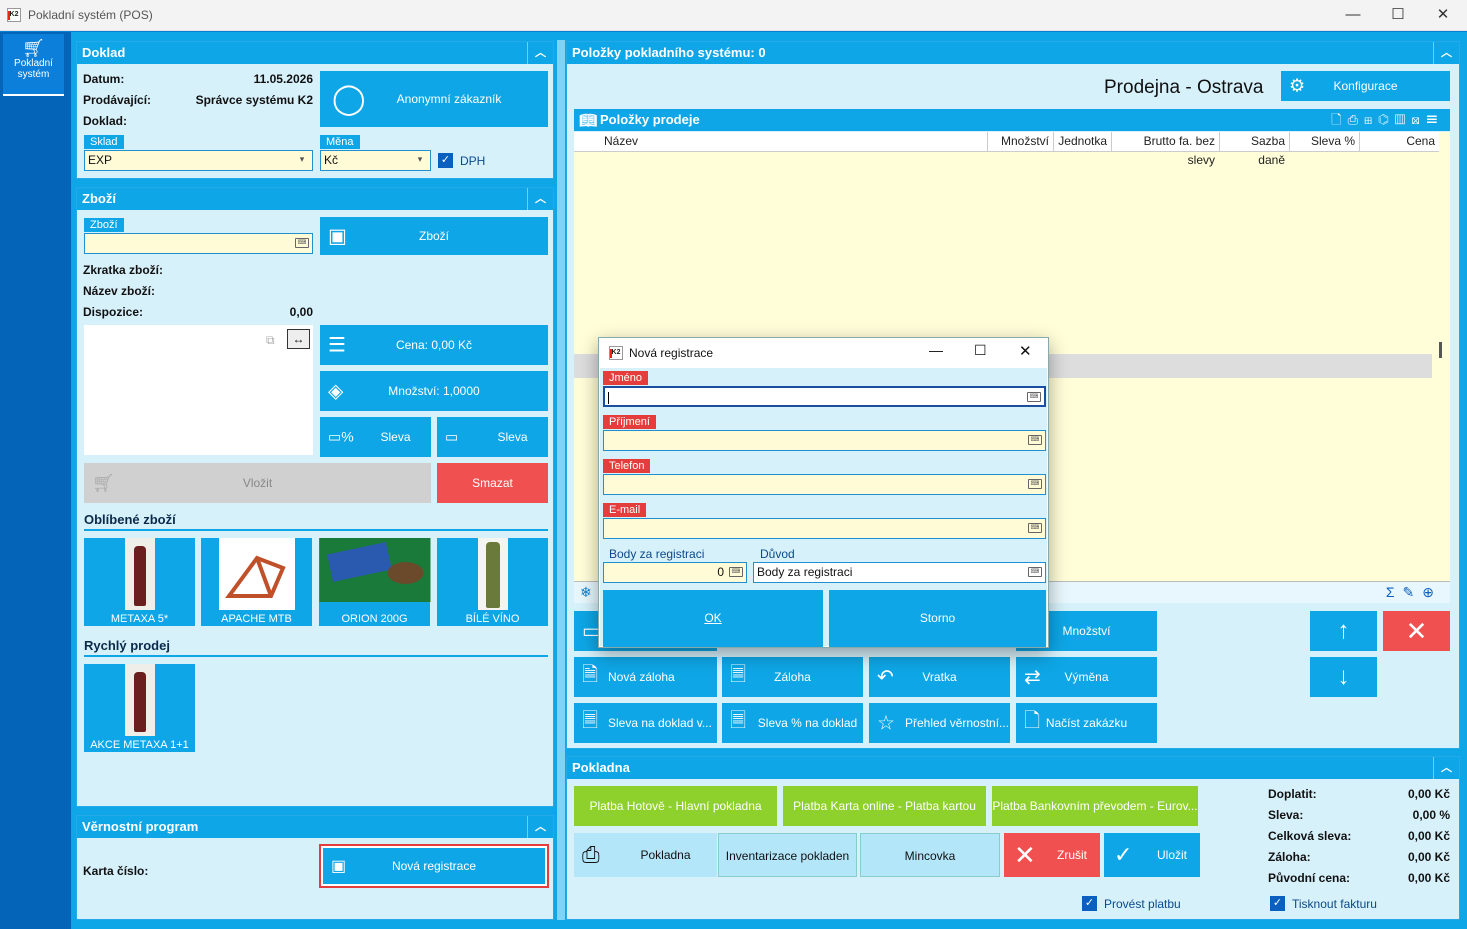 The image size is (1467, 929). I want to click on prijmeni-input: ⌨, so click(824, 440).